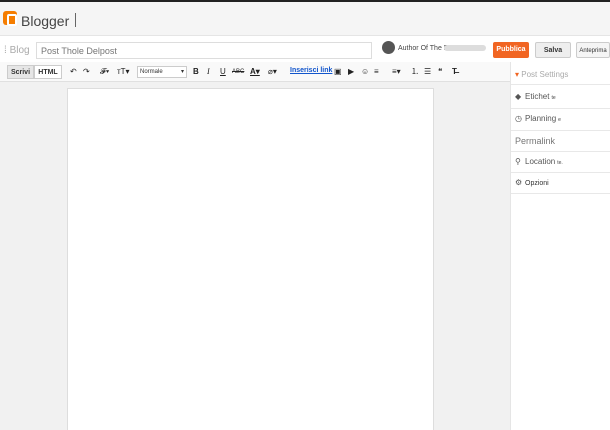  Describe the element at coordinates (305, 18) in the screenshot. I see `top-bar: Blogger` at that location.